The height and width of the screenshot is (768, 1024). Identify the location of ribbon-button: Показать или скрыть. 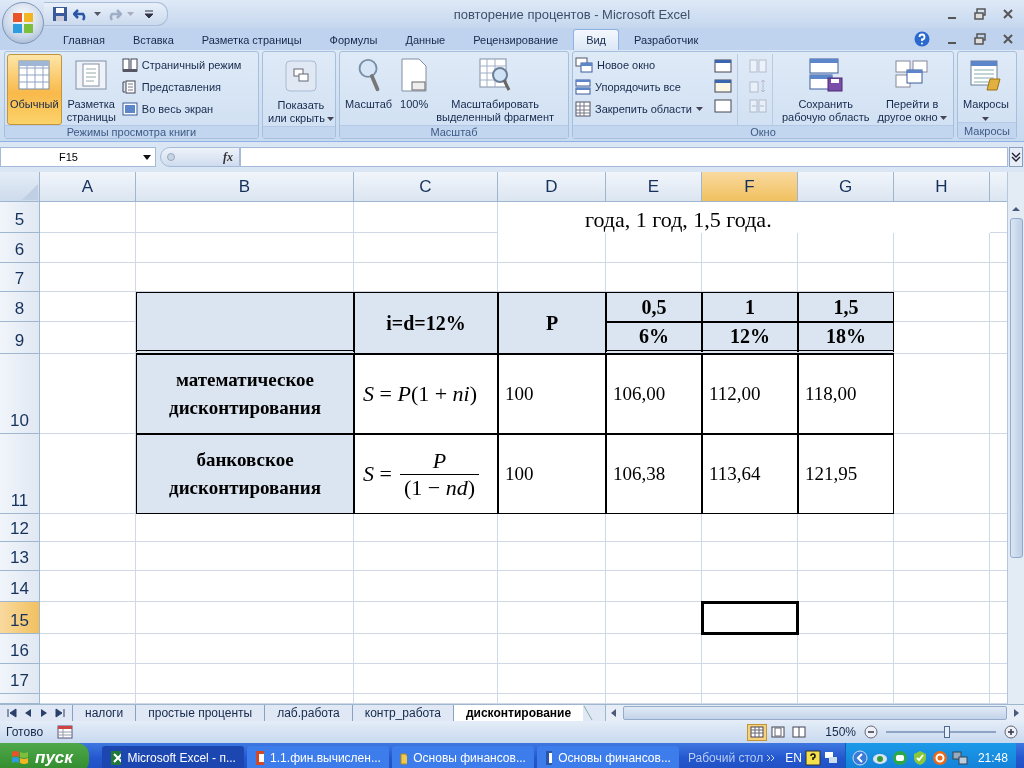
(301, 90).